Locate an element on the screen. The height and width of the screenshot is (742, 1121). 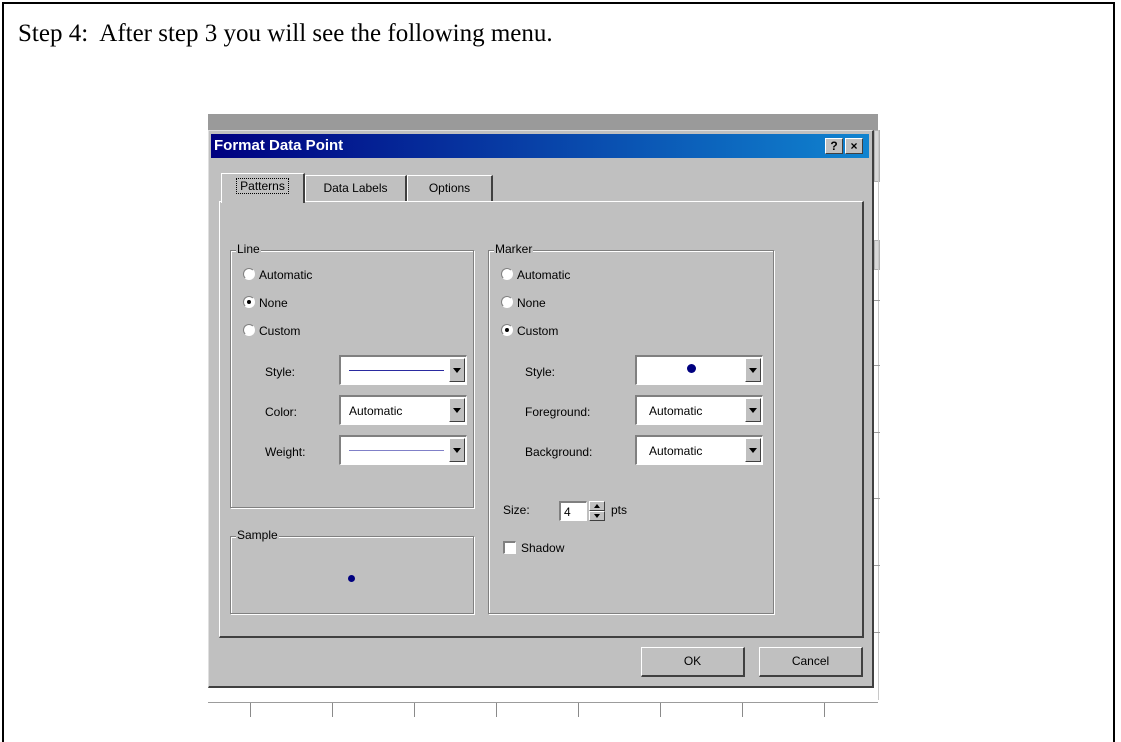
line-automatic-label: Automatic is located at coordinates (286, 275).